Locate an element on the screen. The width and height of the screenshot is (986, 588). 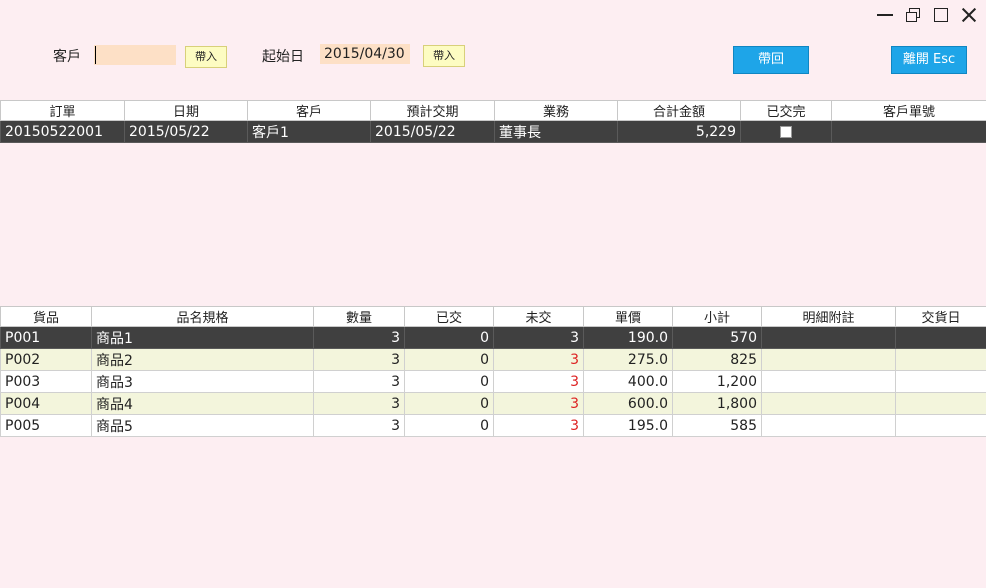
col-header-customer: 客戶 is located at coordinates (309, 110).